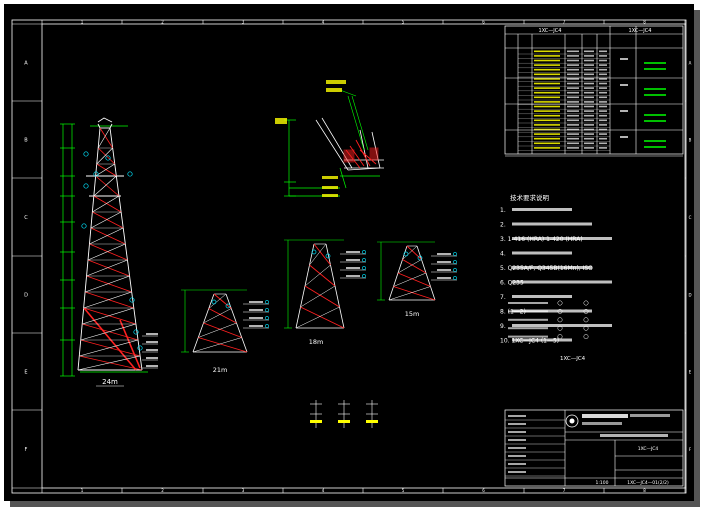 Image resolution: width=708 pixels, height=519 pixels. Describe the element at coordinates (503, 254) in the screenshot. I see `note-line: 4.` at that location.